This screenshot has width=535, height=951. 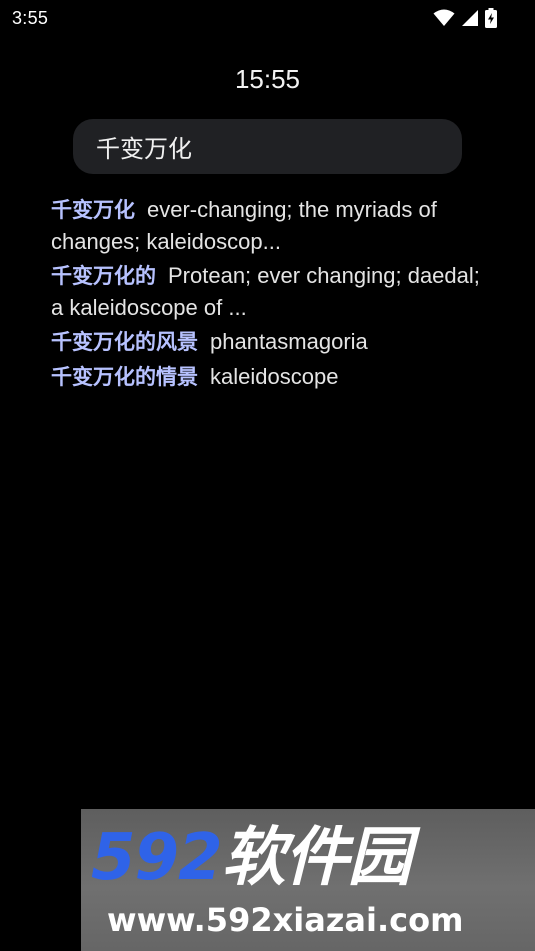 What do you see at coordinates (444, 18) in the screenshot?
I see `wifi-icon` at bounding box center [444, 18].